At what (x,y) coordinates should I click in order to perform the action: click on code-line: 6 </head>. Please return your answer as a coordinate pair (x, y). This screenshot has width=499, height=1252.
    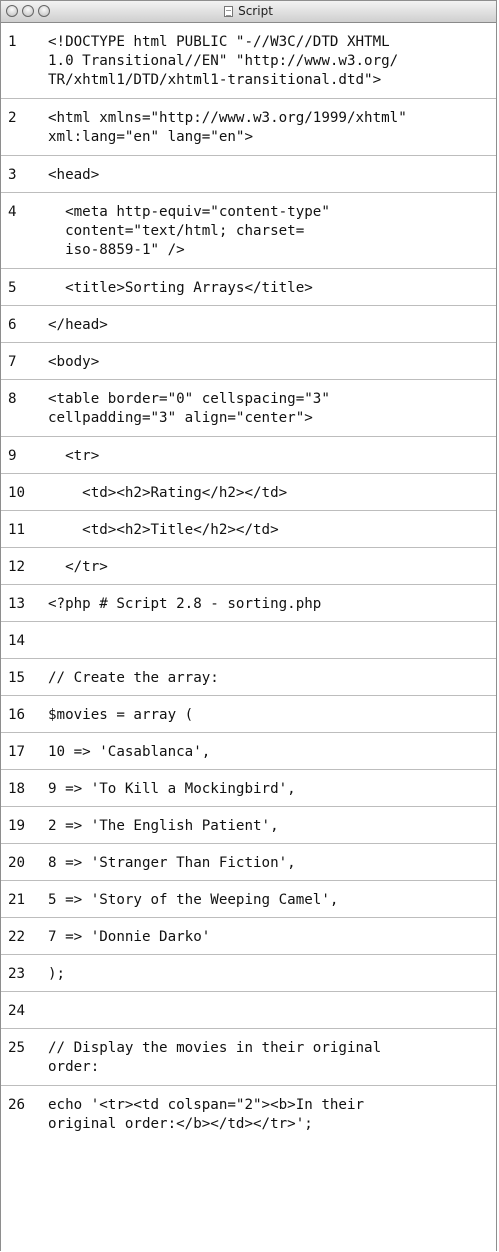
    Looking at the image, I should click on (248, 324).